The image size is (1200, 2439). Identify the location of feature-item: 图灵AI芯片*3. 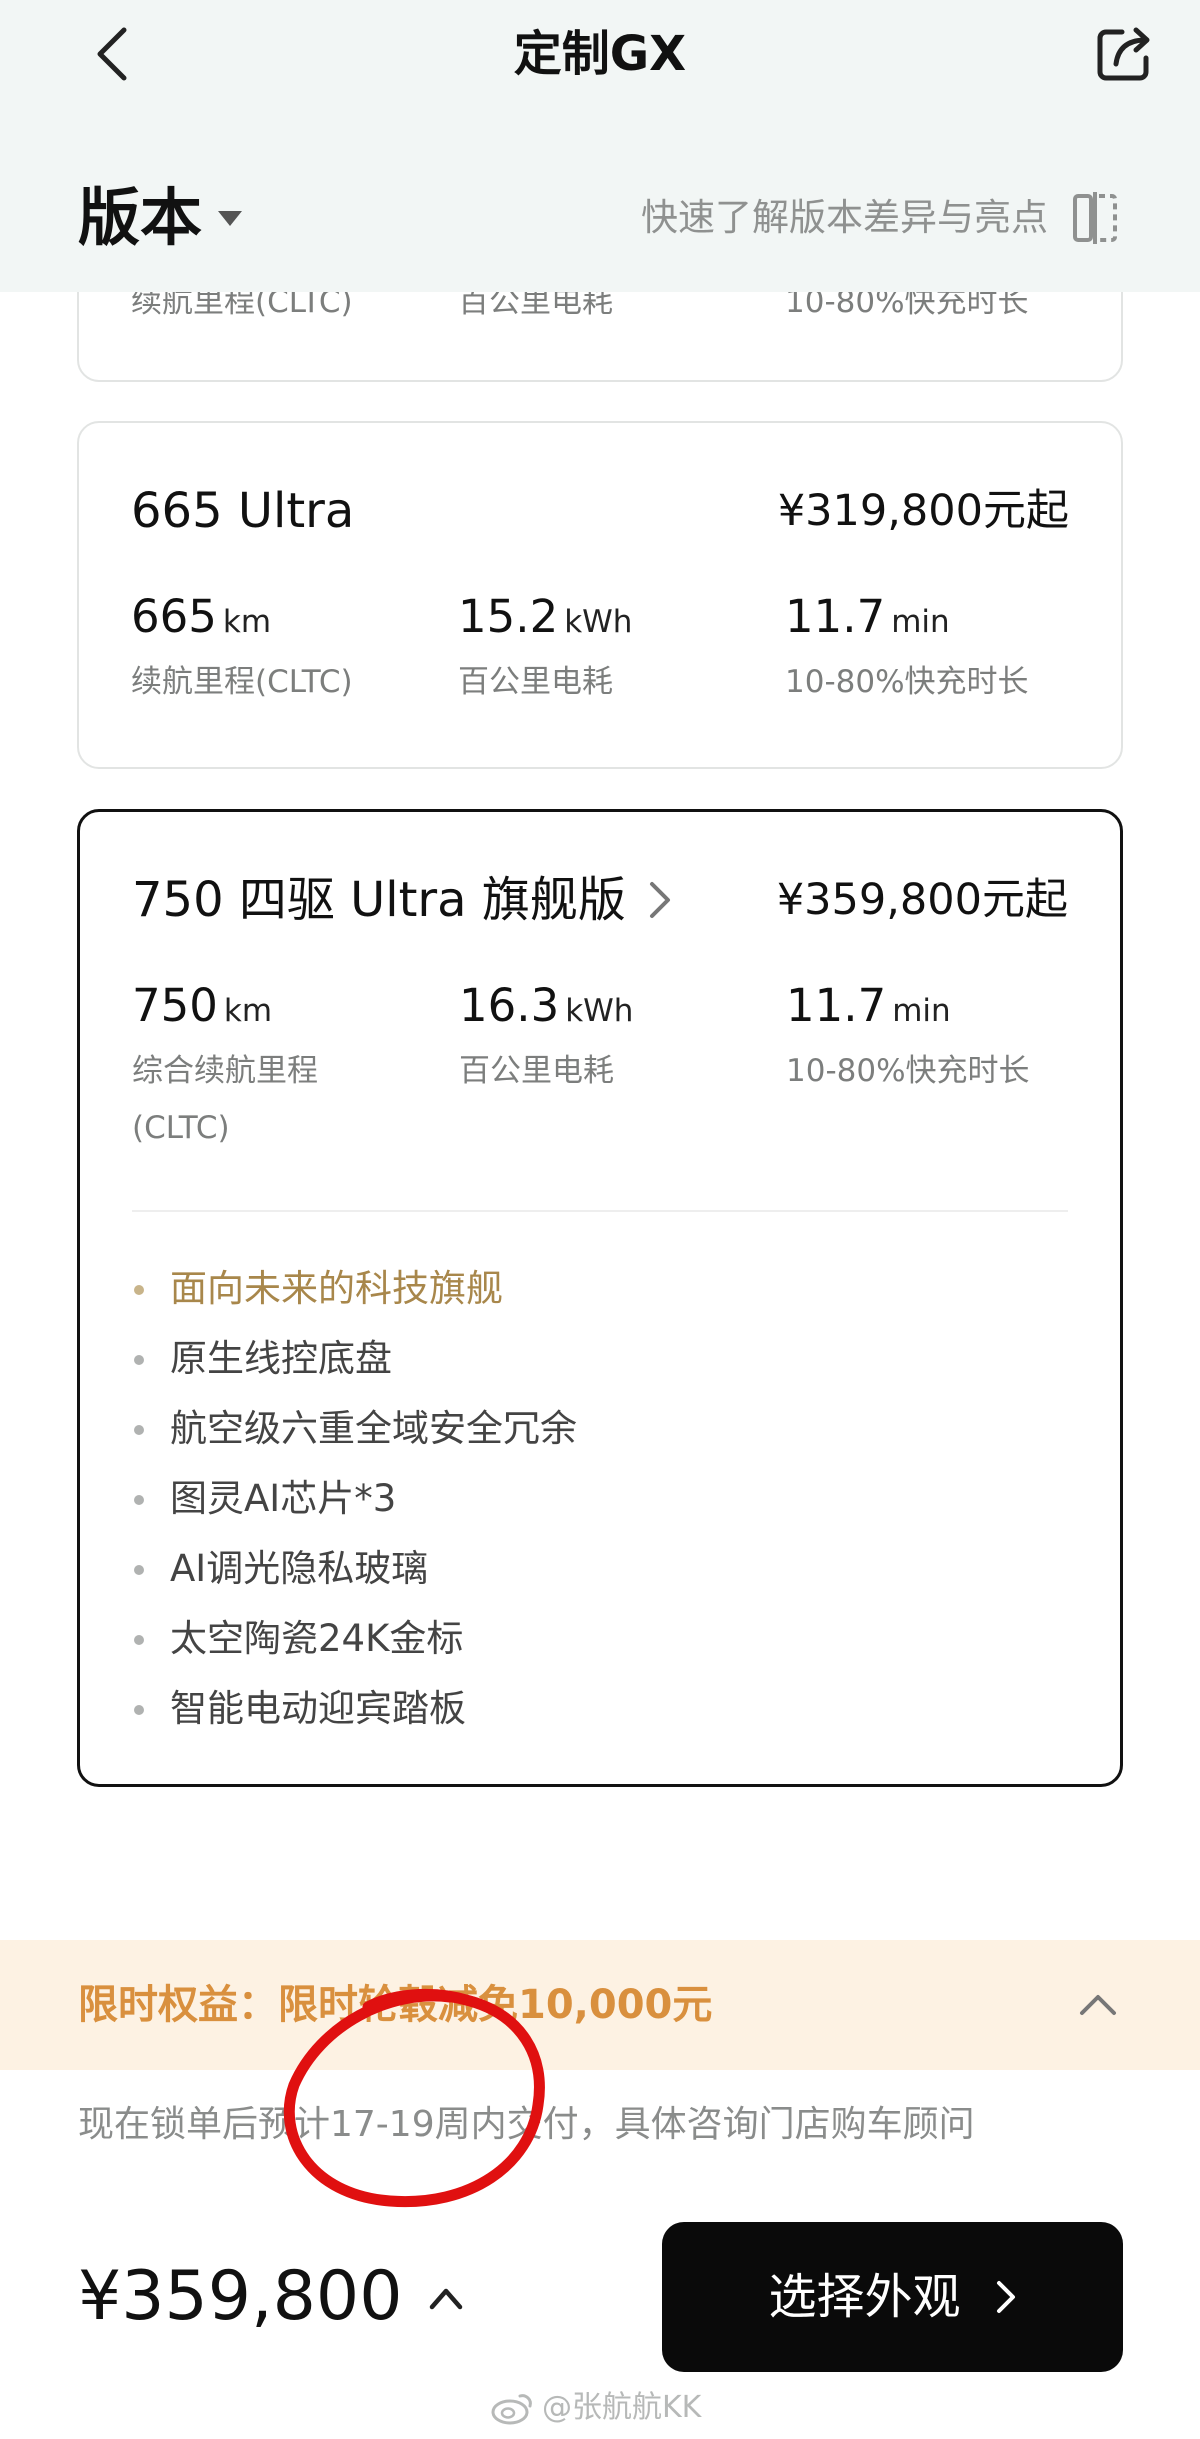
(354, 1499).